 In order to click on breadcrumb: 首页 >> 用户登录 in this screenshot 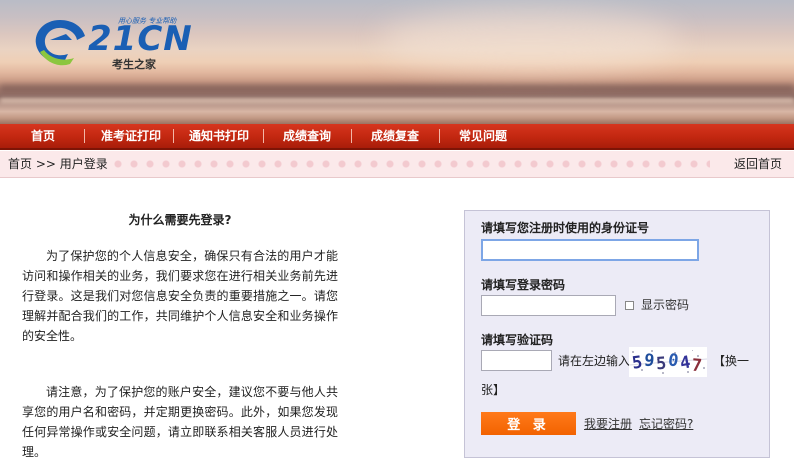, I will do `click(61, 164)`.